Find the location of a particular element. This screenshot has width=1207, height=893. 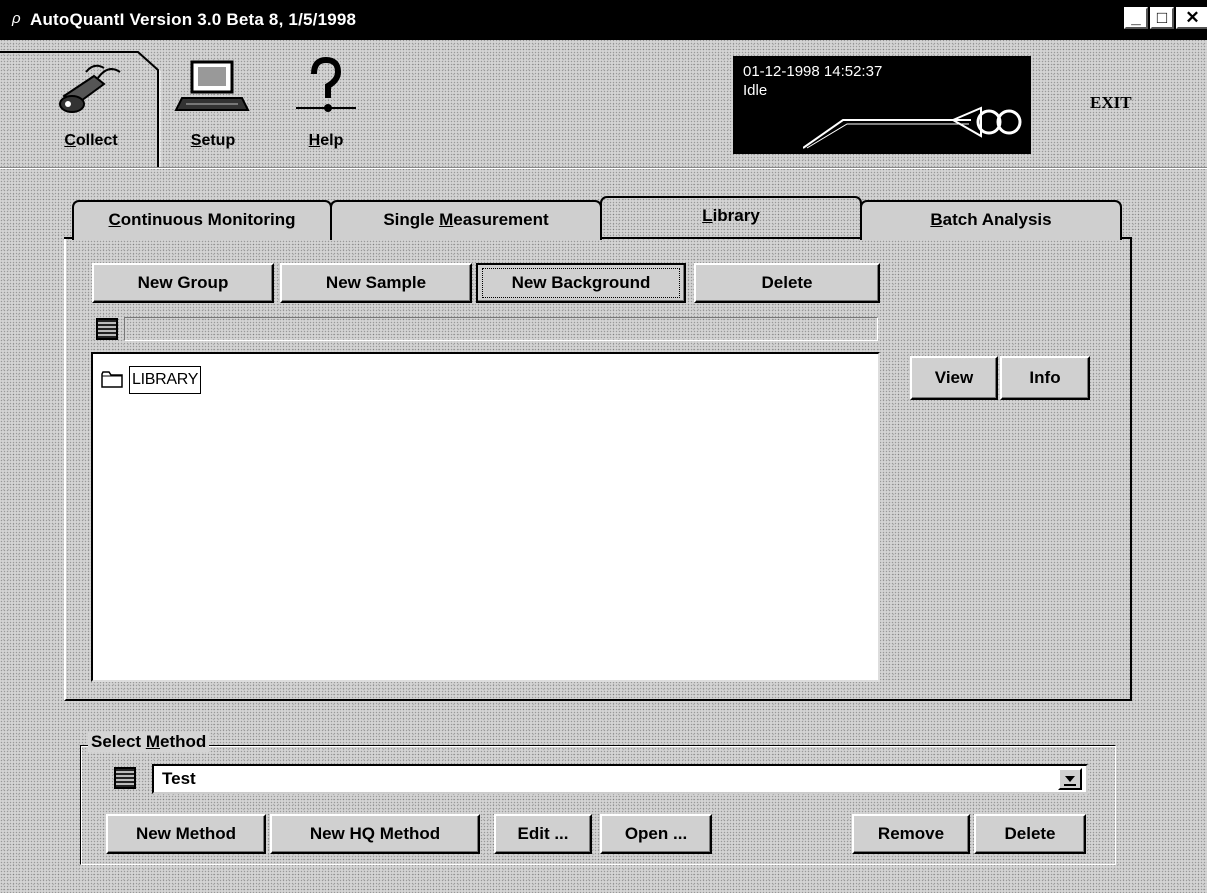

minimize-button: _ is located at coordinates (1136, 18).